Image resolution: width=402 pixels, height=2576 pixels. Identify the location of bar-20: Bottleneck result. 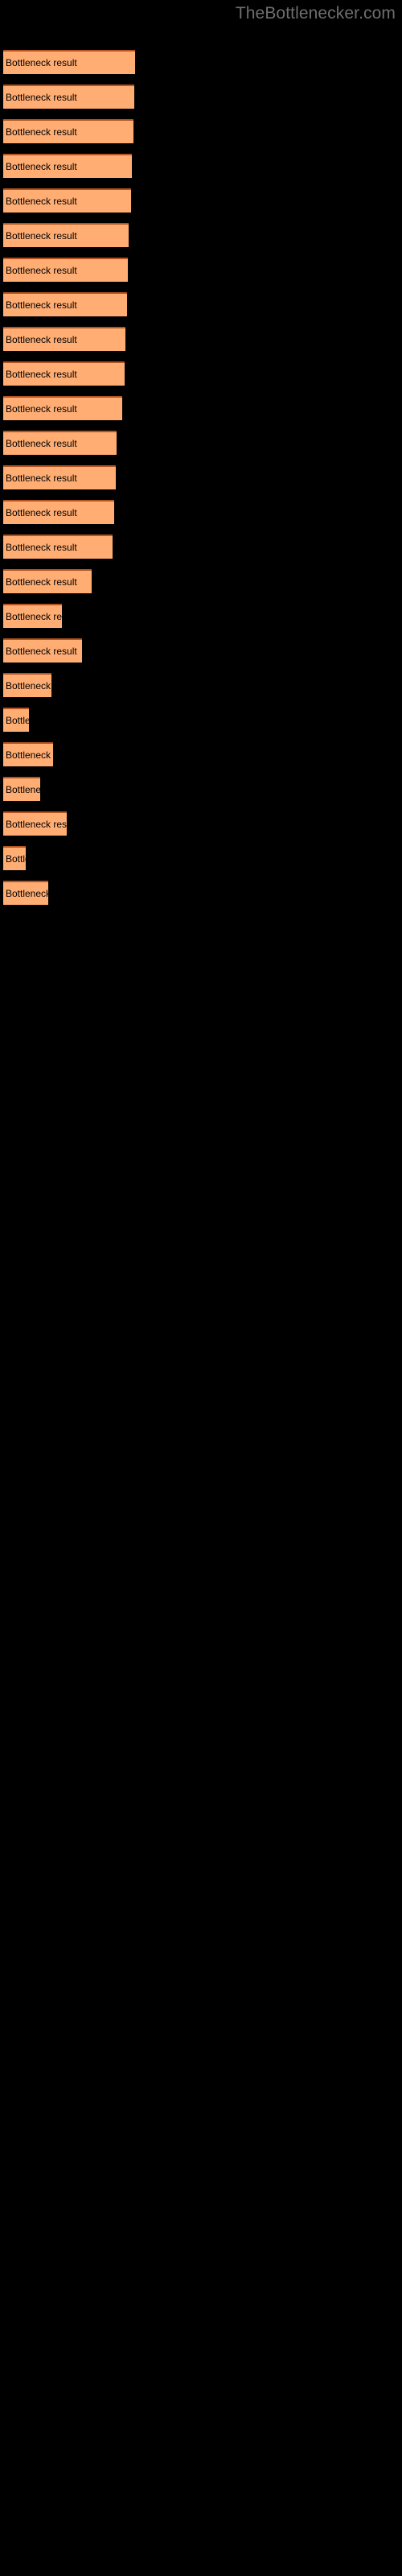
(16, 720).